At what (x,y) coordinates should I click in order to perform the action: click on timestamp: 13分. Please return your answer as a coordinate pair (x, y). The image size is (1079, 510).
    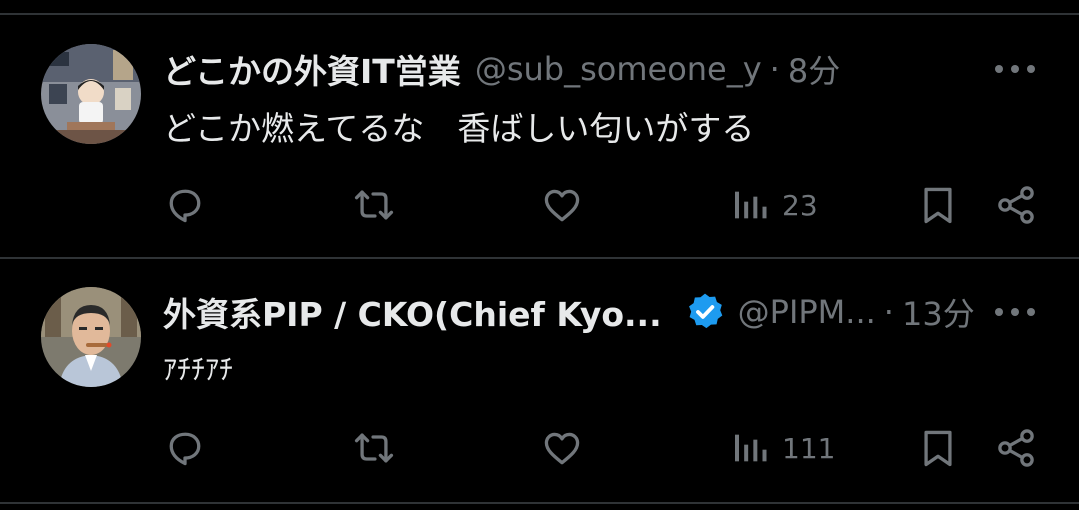
    Looking at the image, I should click on (938, 312).